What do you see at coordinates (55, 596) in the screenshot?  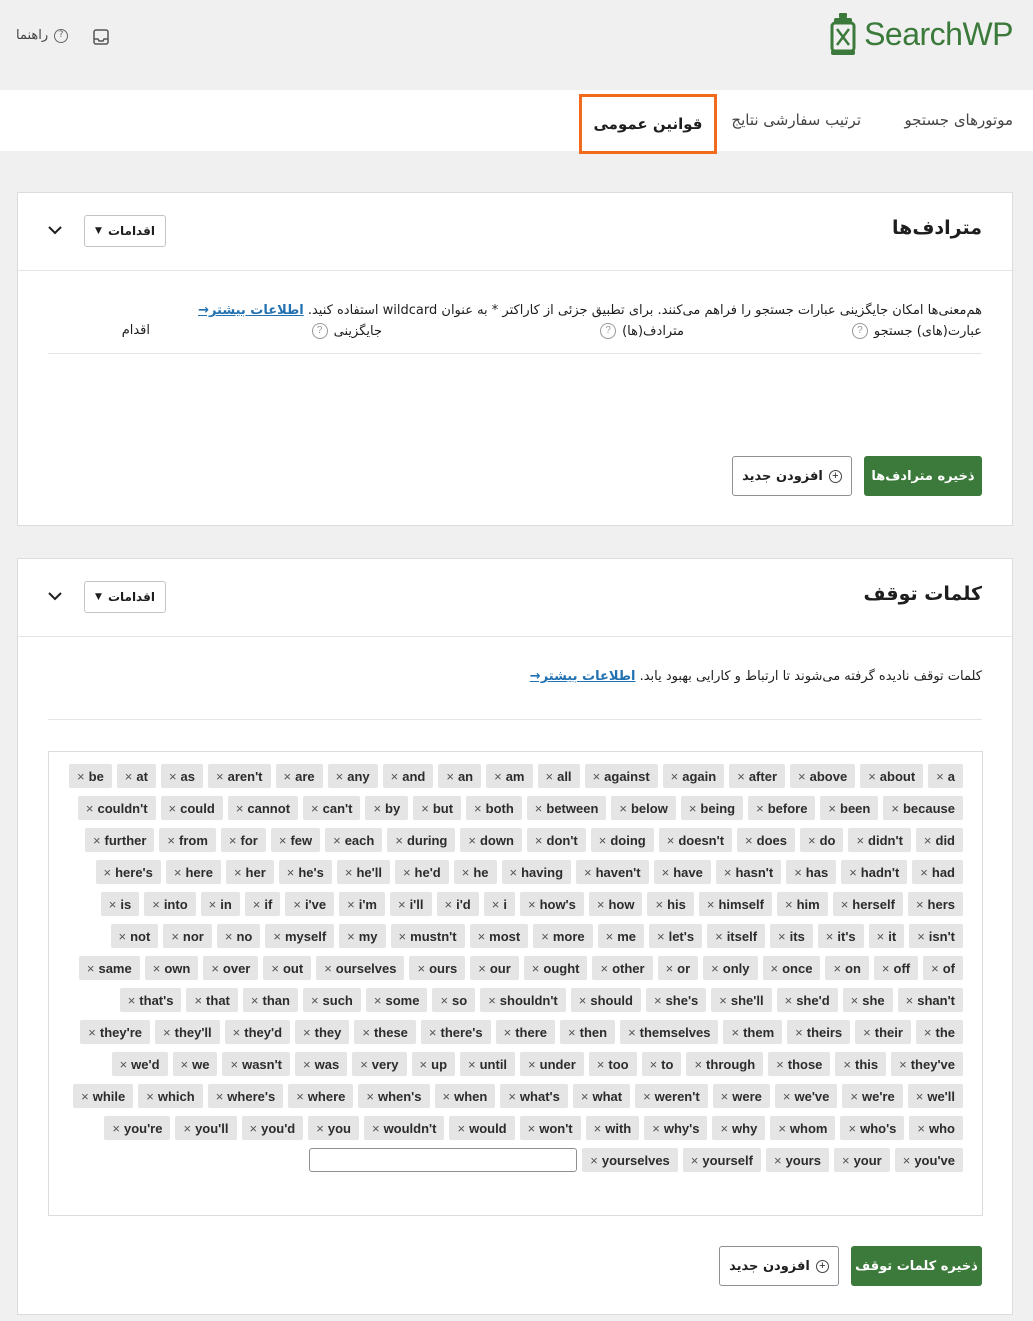 I see `collapse-chevron-icon` at bounding box center [55, 596].